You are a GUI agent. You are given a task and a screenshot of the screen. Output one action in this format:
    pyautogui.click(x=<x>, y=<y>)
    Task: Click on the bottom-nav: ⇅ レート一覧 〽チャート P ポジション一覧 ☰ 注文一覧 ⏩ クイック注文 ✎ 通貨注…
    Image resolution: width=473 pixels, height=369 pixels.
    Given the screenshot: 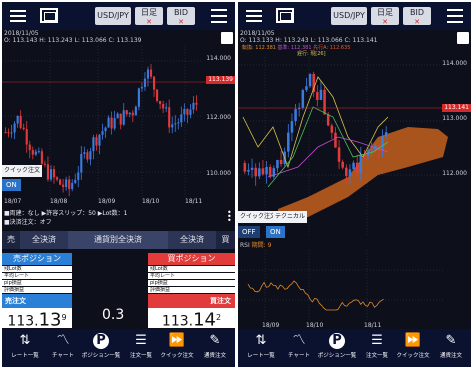 What is the action you would take?
    pyautogui.click(x=118, y=348)
    